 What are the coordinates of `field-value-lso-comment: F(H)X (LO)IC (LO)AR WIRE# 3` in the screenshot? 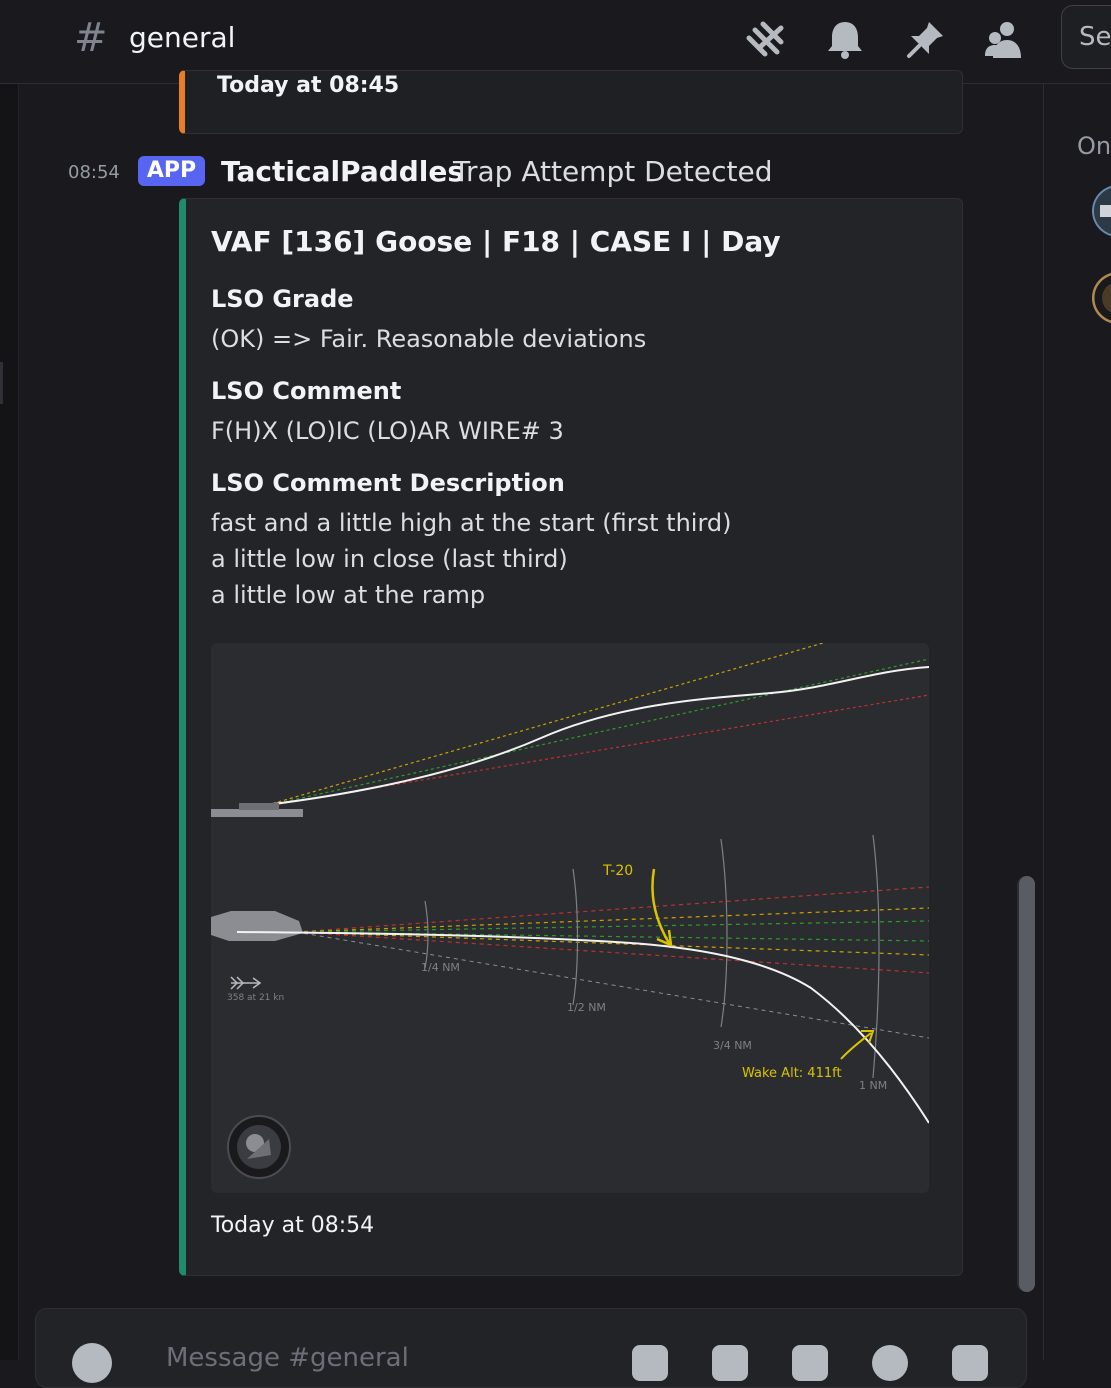 It's located at (387, 431).